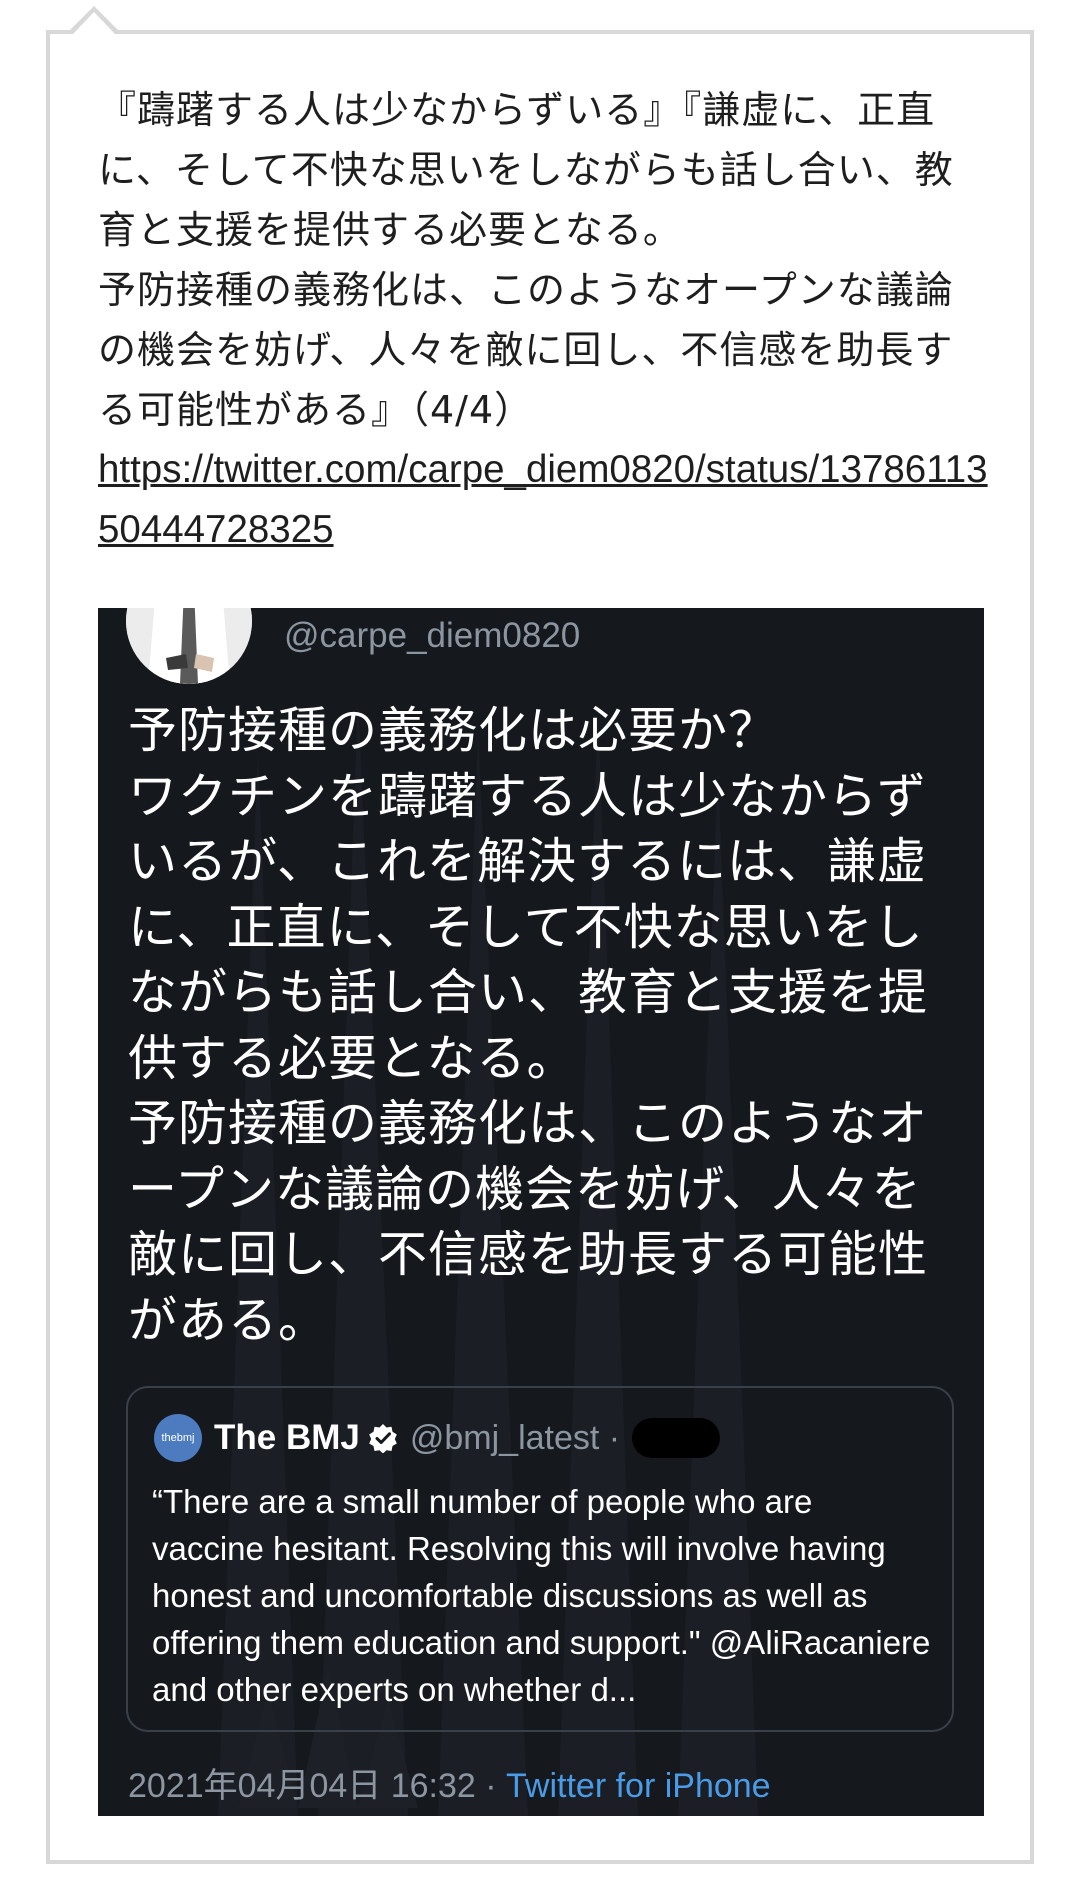 The width and height of the screenshot is (1080, 1877). What do you see at coordinates (676, 1438) in the screenshot?
I see `redacted-date` at bounding box center [676, 1438].